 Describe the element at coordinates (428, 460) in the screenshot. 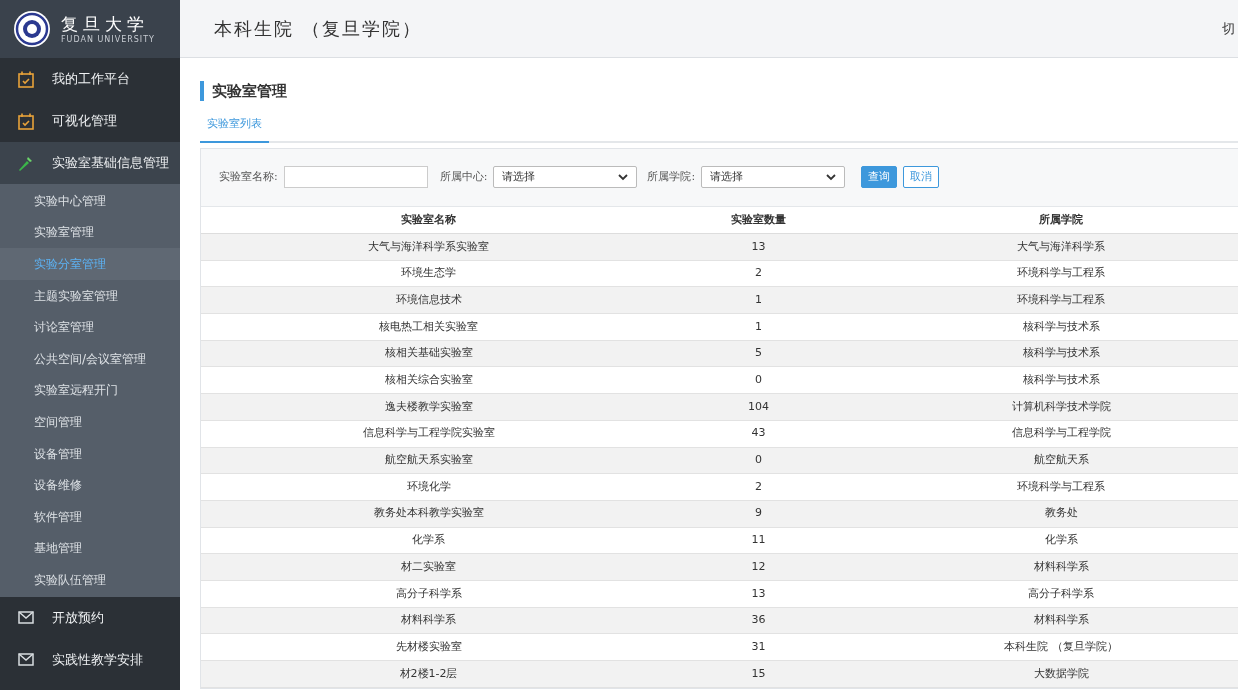

I see `table-cell: 航空航天系实验室` at that location.